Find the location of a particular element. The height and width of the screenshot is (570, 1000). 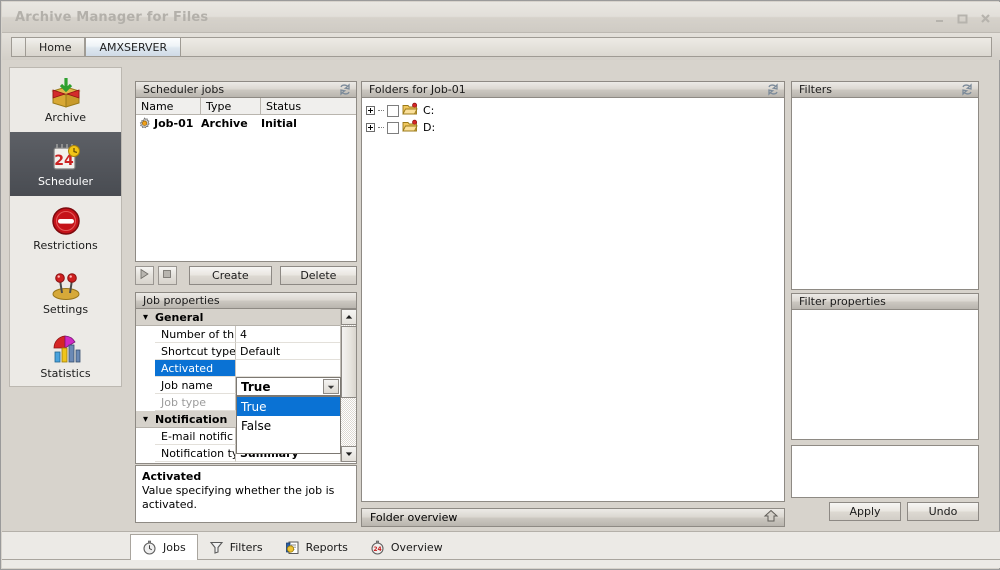

maximize-icon is located at coordinates (962, 18).